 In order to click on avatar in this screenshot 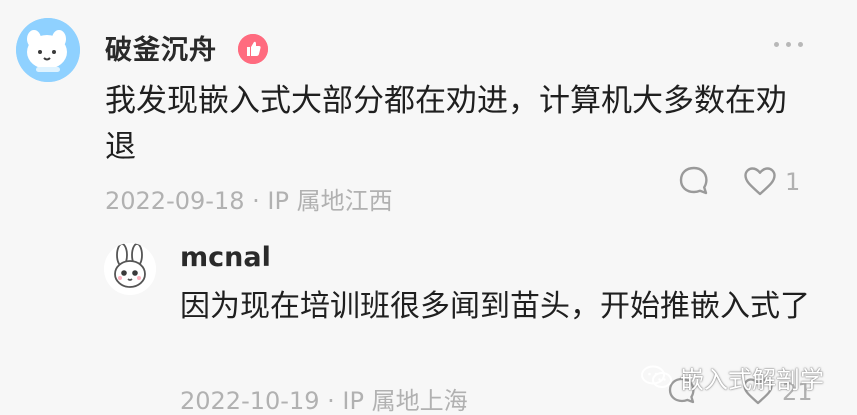, I will do `click(48, 50)`.